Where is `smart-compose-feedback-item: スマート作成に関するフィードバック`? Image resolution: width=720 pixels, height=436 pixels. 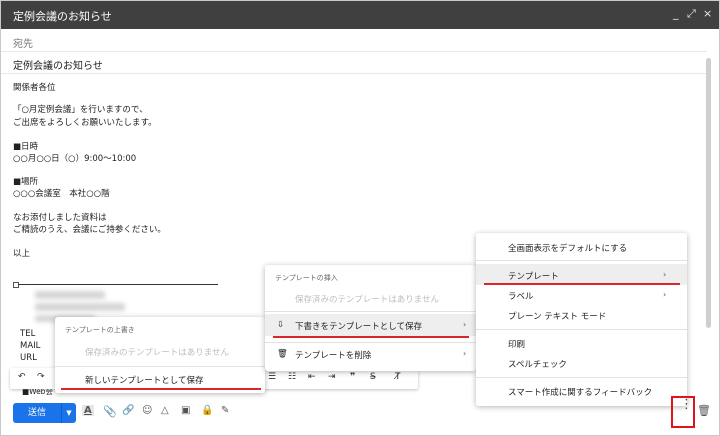 smart-compose-feedback-item: スマート作成に関するフィードバック is located at coordinates (580, 392).